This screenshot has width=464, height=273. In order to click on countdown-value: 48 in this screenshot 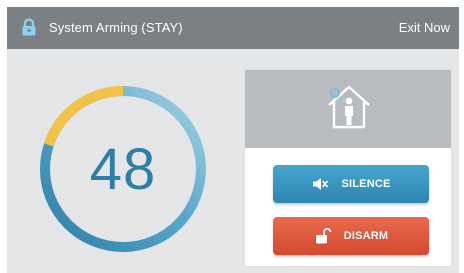, I will do `click(123, 169)`.